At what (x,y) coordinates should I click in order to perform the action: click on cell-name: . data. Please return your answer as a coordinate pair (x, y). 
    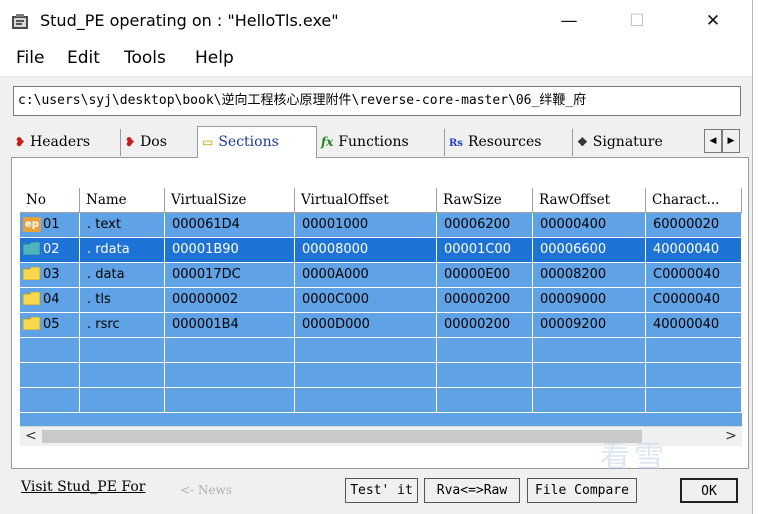
    Looking at the image, I should click on (122, 275).